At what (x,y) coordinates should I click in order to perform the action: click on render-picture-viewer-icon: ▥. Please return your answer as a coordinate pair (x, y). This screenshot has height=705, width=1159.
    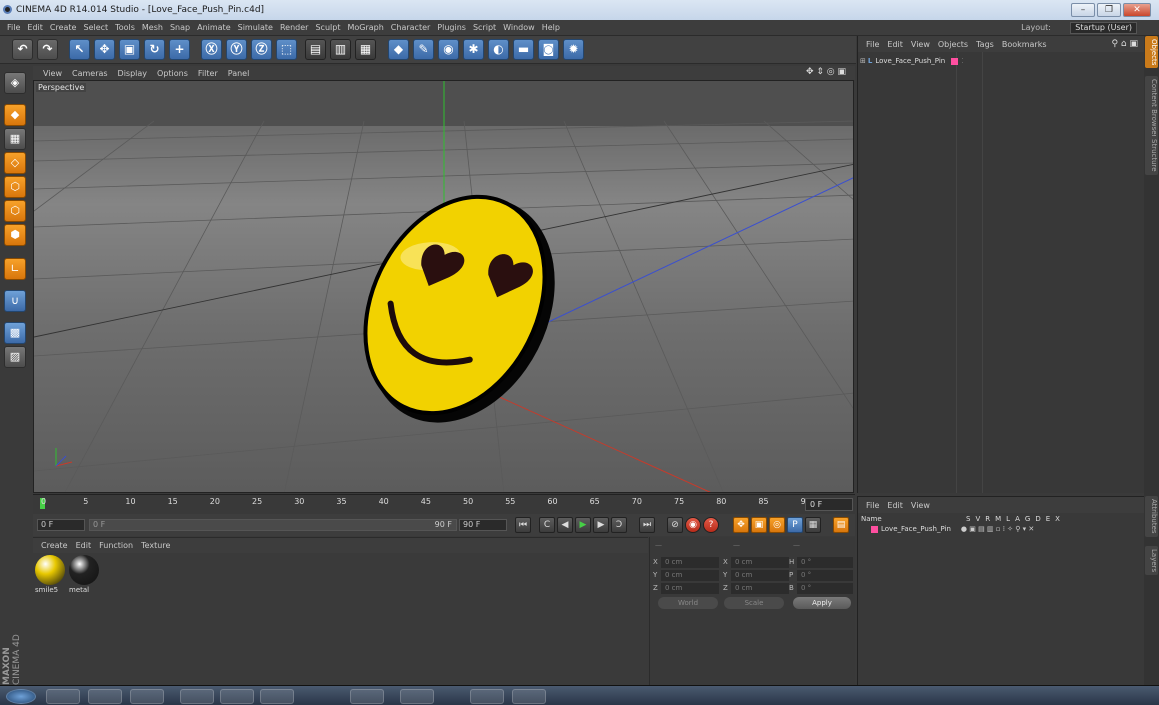
    Looking at the image, I should click on (340, 49).